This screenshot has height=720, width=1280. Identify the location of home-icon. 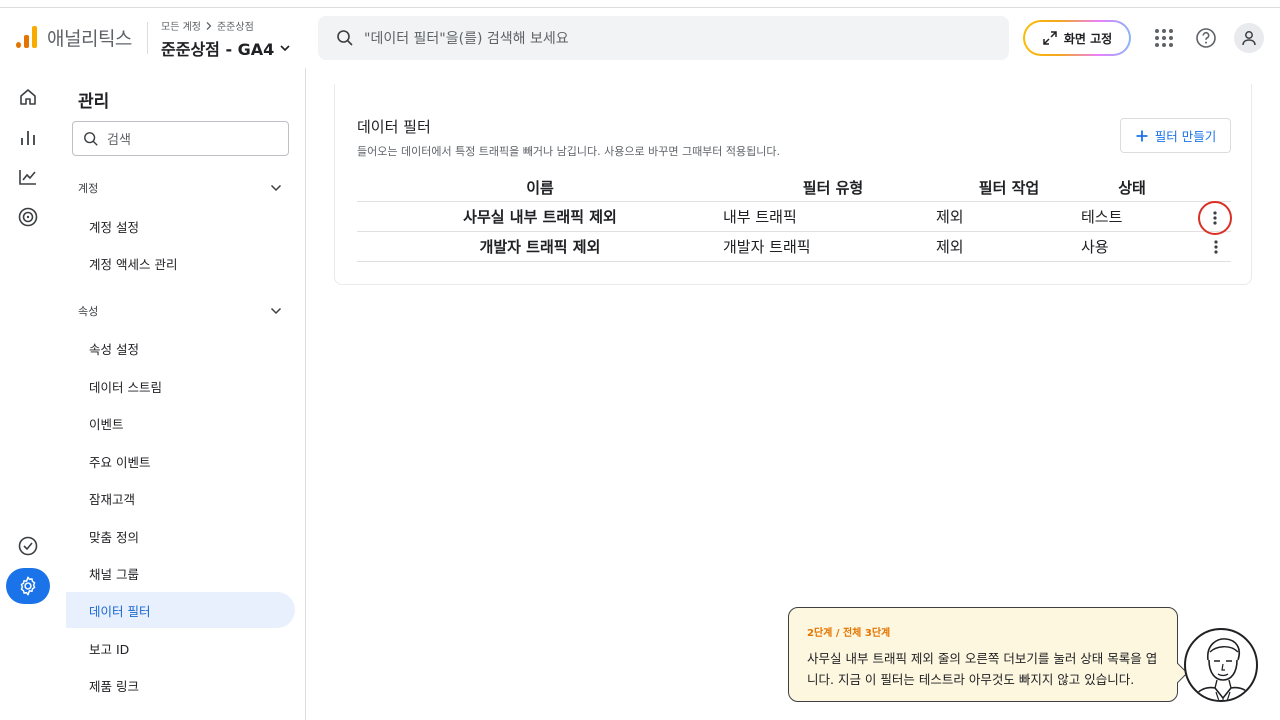
(28, 97).